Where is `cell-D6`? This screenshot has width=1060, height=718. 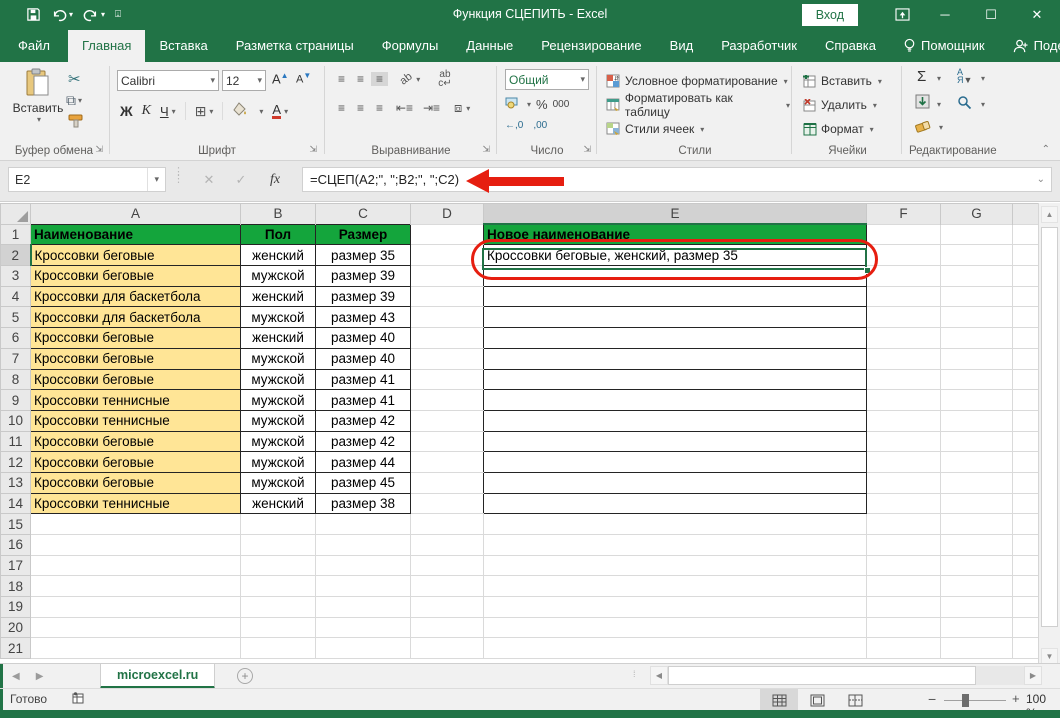 cell-D6 is located at coordinates (447, 338).